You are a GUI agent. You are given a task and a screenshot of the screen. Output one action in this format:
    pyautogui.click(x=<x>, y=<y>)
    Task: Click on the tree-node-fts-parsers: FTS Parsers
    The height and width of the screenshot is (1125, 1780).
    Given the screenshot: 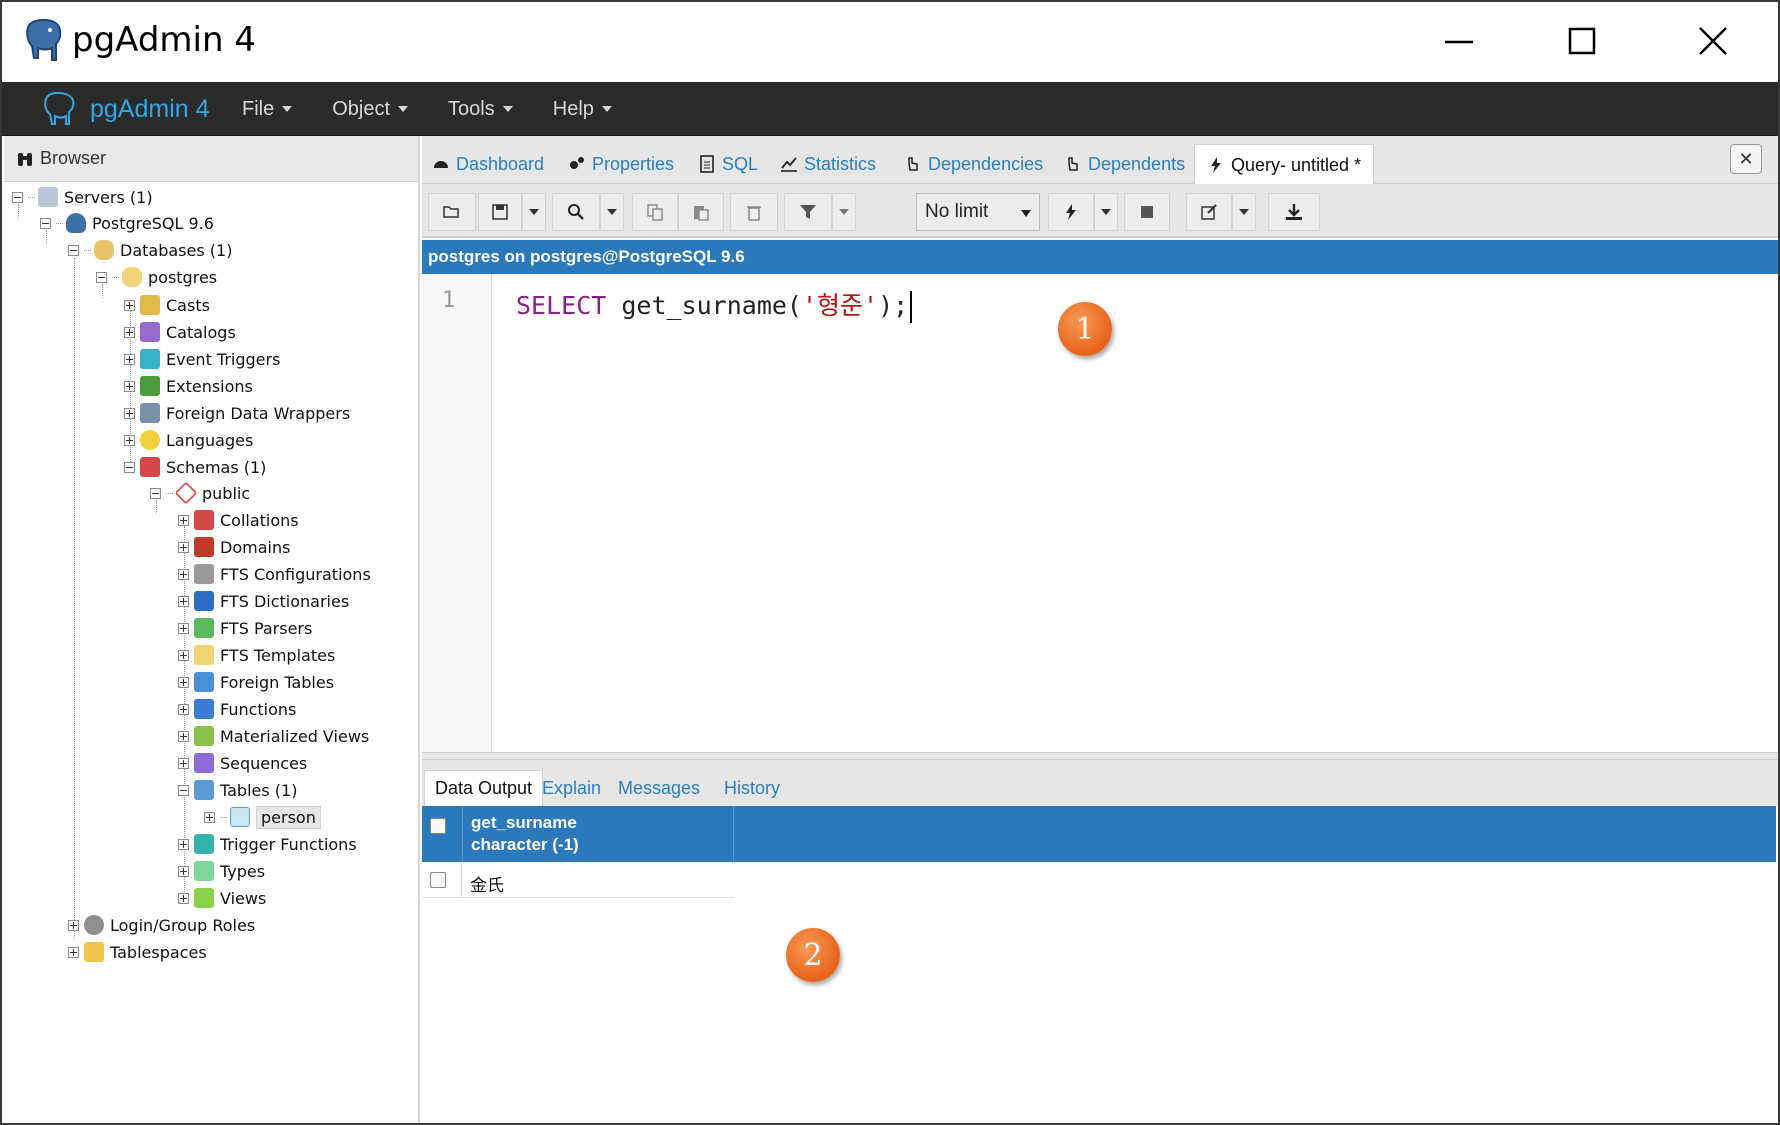 What is the action you would take?
    pyautogui.click(x=245, y=628)
    